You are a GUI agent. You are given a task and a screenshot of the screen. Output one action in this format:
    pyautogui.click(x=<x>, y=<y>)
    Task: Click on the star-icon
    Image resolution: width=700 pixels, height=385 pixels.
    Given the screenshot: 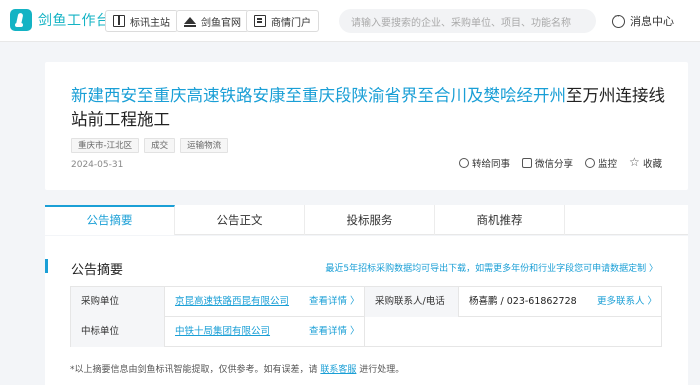 What is the action you would take?
    pyautogui.click(x=634, y=162)
    